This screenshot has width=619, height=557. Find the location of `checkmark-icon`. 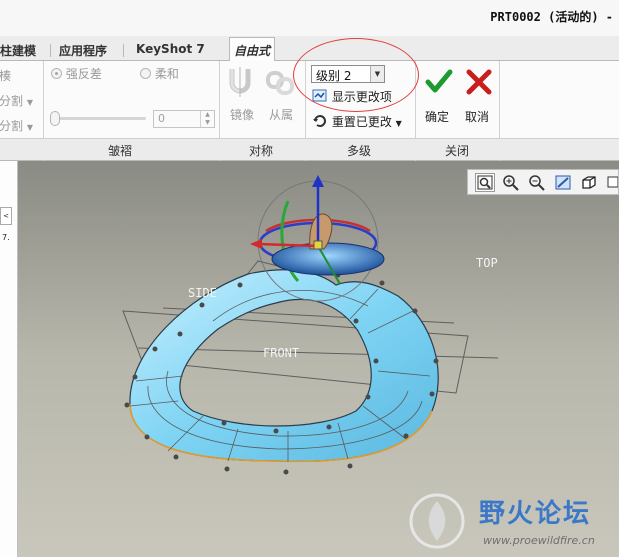

checkmark-icon is located at coordinates (439, 81).